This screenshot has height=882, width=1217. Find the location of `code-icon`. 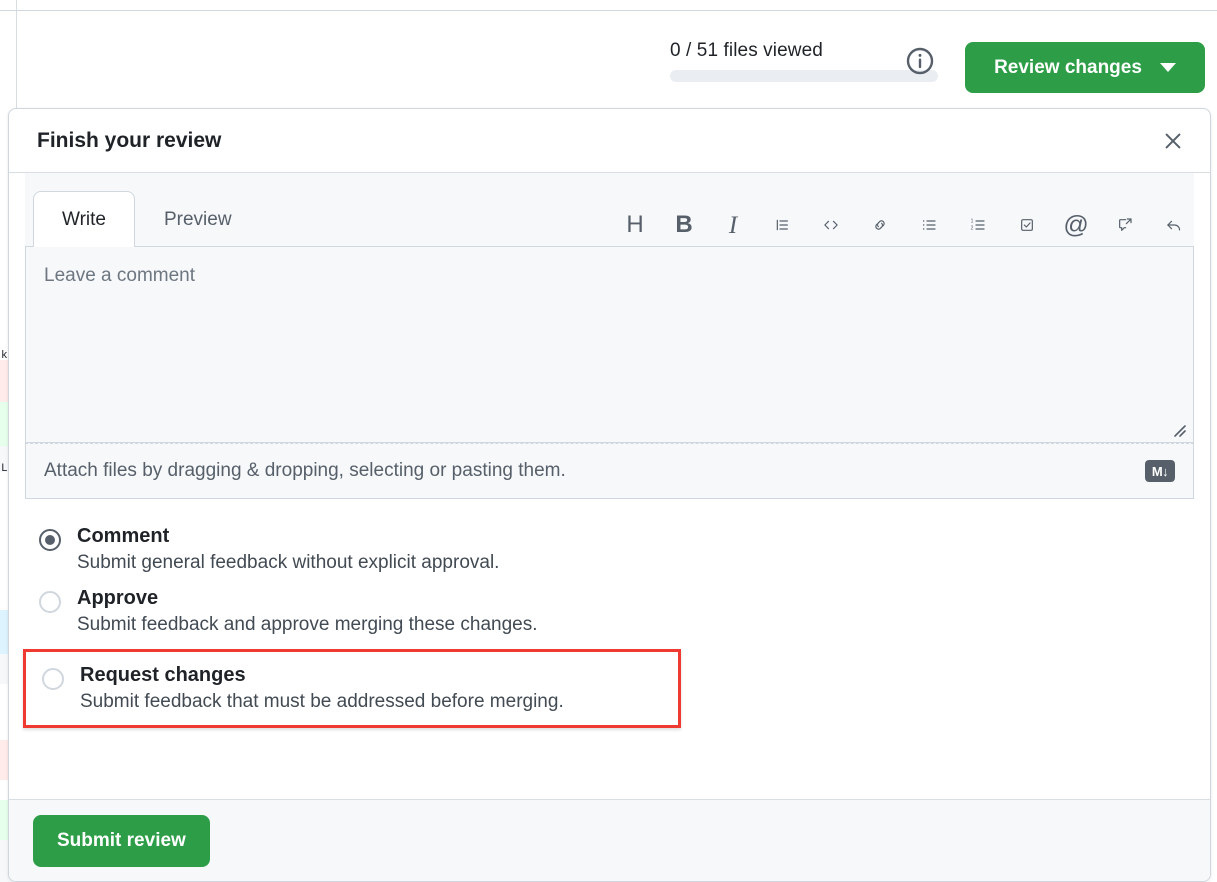

code-icon is located at coordinates (831, 225).